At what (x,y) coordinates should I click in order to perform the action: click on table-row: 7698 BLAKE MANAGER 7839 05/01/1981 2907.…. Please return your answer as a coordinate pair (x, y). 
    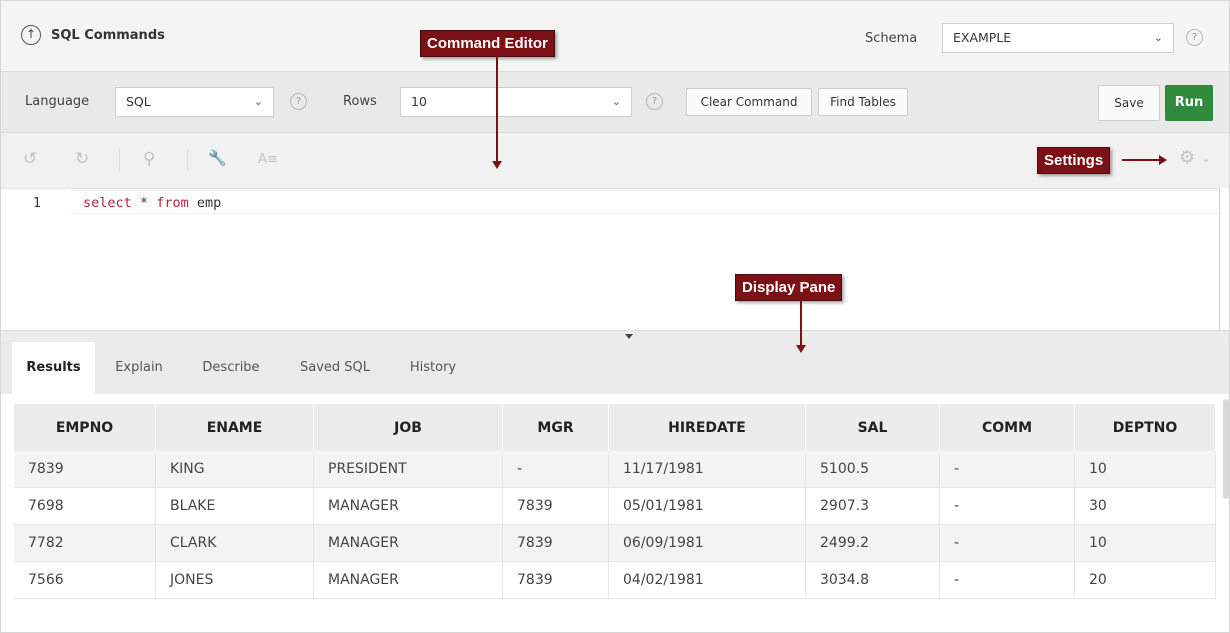
    Looking at the image, I should click on (615, 506).